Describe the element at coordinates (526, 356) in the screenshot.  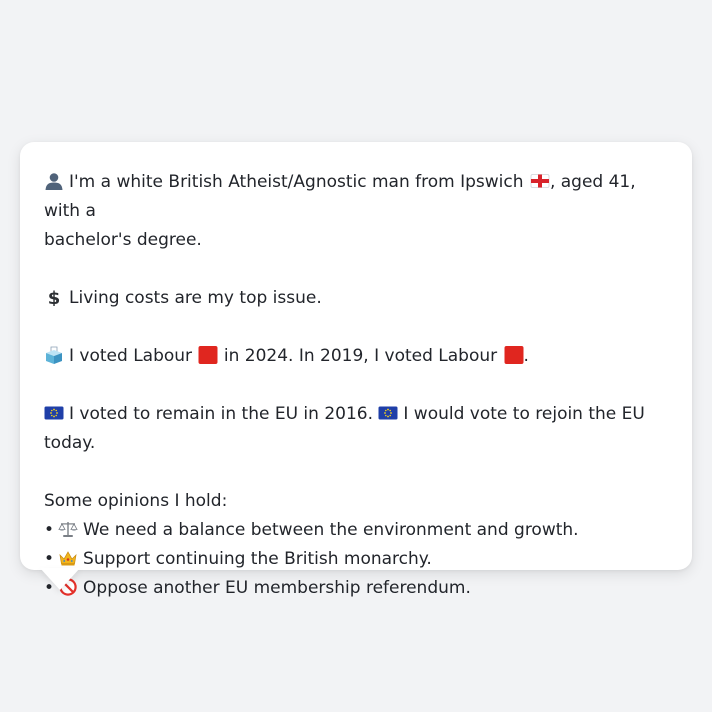
I see `vote-period: .` at that location.